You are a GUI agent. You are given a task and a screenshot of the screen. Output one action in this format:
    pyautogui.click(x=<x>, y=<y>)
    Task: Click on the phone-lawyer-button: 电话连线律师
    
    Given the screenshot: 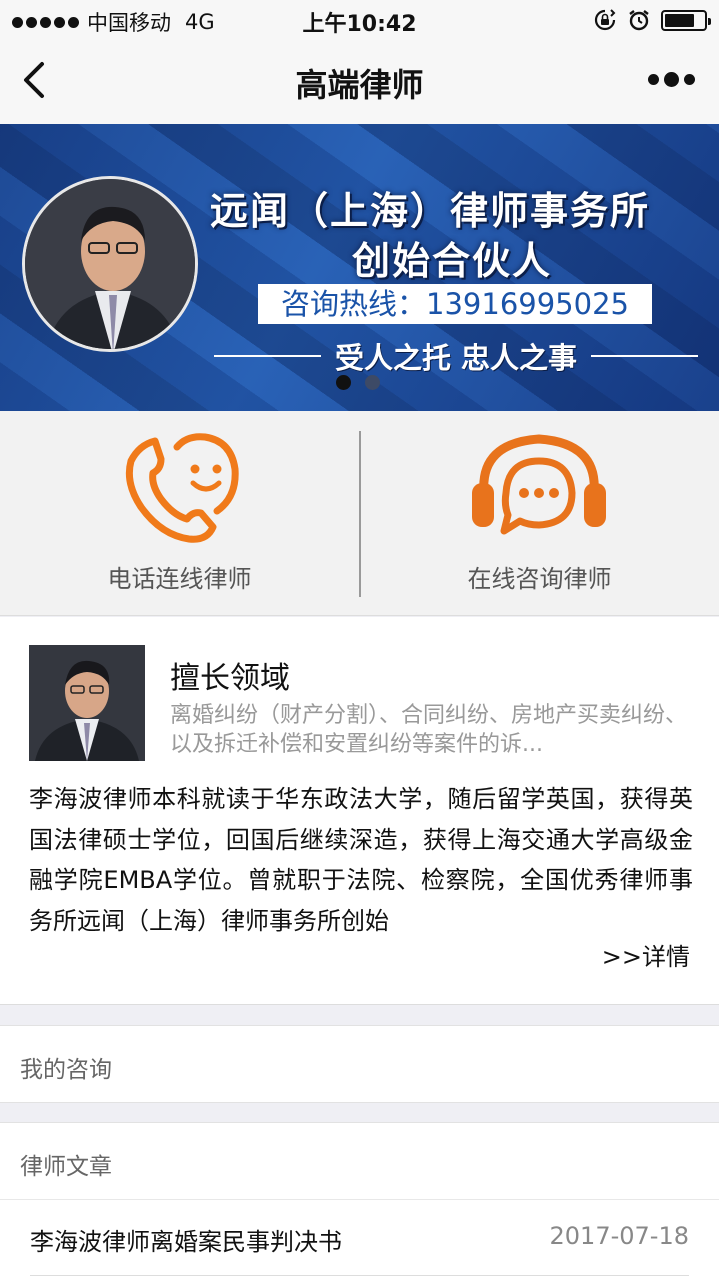 What is the action you would take?
    pyautogui.click(x=179, y=513)
    